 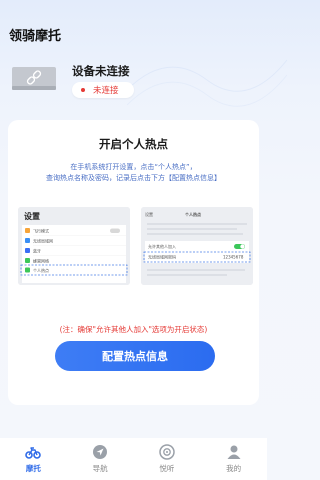 I want to click on status-text: 未连接, so click(x=106, y=91).